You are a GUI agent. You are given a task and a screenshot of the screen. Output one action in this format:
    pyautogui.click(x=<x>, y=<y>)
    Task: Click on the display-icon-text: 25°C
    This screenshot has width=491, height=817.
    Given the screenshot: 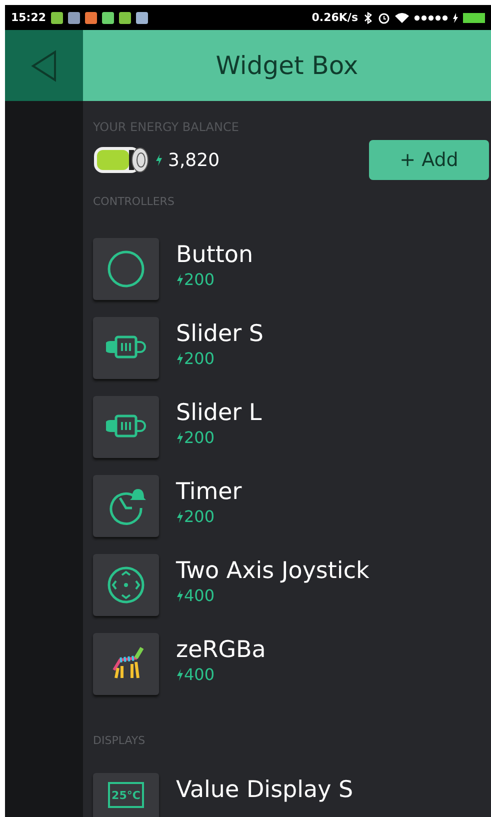 What is the action you would take?
    pyautogui.click(x=126, y=795)
    